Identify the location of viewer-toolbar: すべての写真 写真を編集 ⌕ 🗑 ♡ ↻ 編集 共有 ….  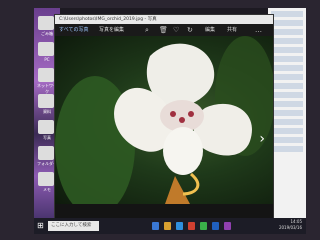
(164, 30).